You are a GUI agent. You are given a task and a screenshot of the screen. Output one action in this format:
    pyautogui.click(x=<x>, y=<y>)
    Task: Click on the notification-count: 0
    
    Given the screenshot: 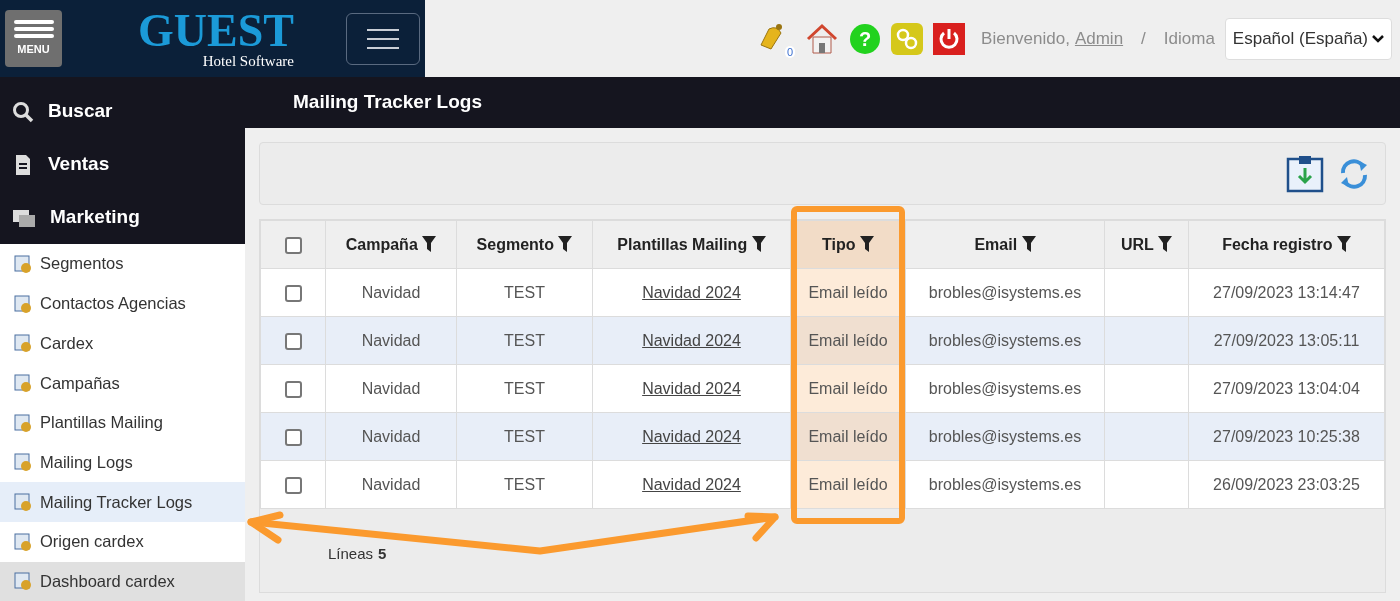 What is the action you would take?
    pyautogui.click(x=790, y=51)
    